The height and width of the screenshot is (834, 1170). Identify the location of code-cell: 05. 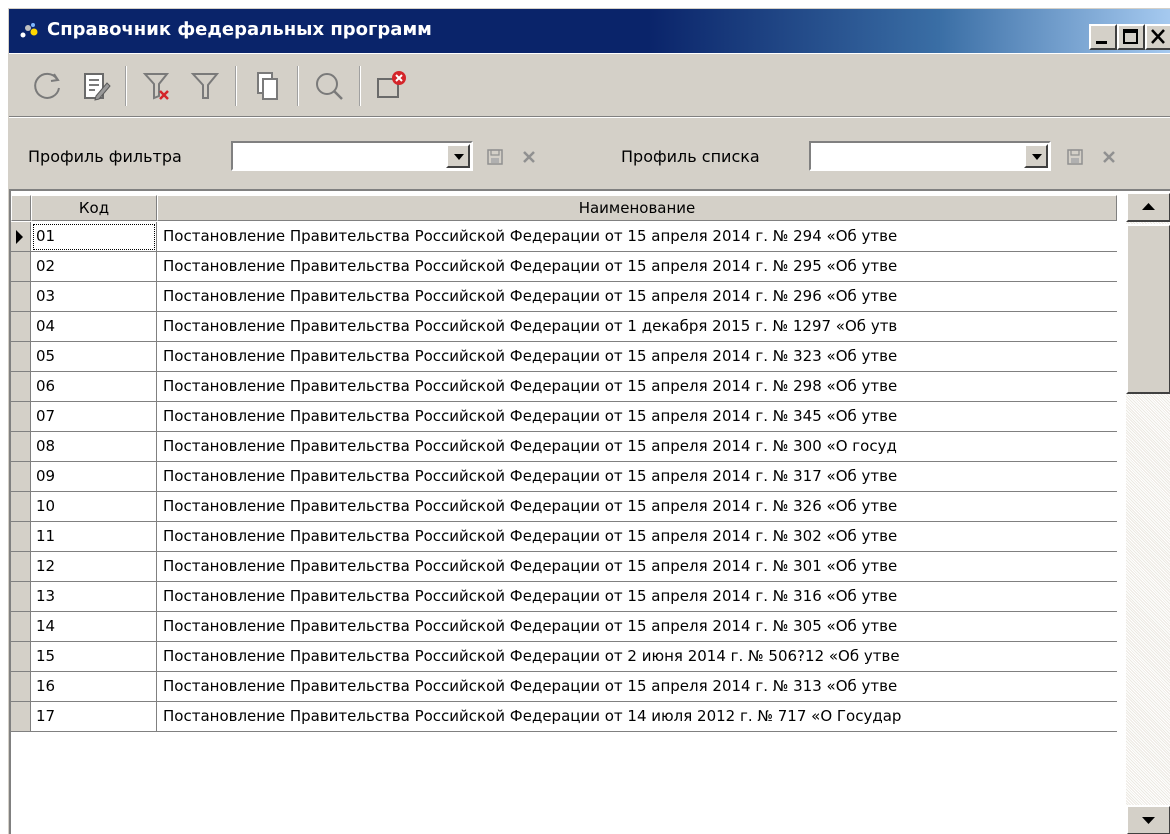
(94, 357).